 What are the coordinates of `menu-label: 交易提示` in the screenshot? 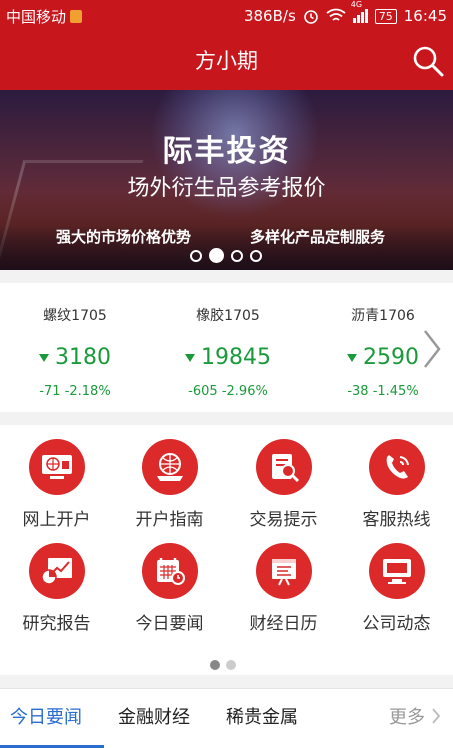 It's located at (283, 520).